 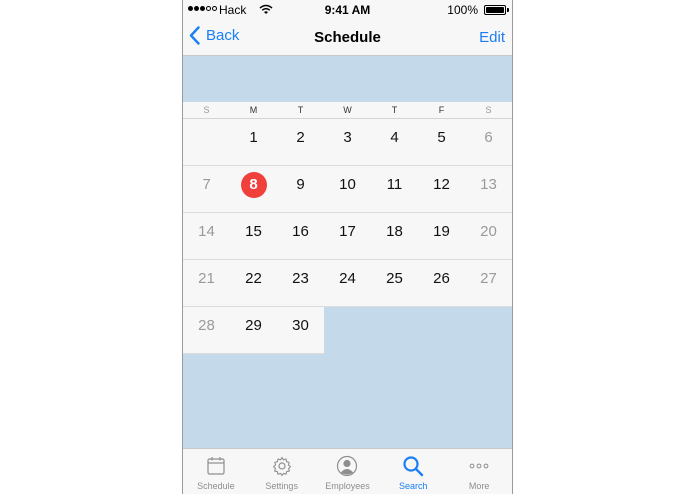 What do you see at coordinates (206, 189) in the screenshot?
I see `calendar-day: 7` at bounding box center [206, 189].